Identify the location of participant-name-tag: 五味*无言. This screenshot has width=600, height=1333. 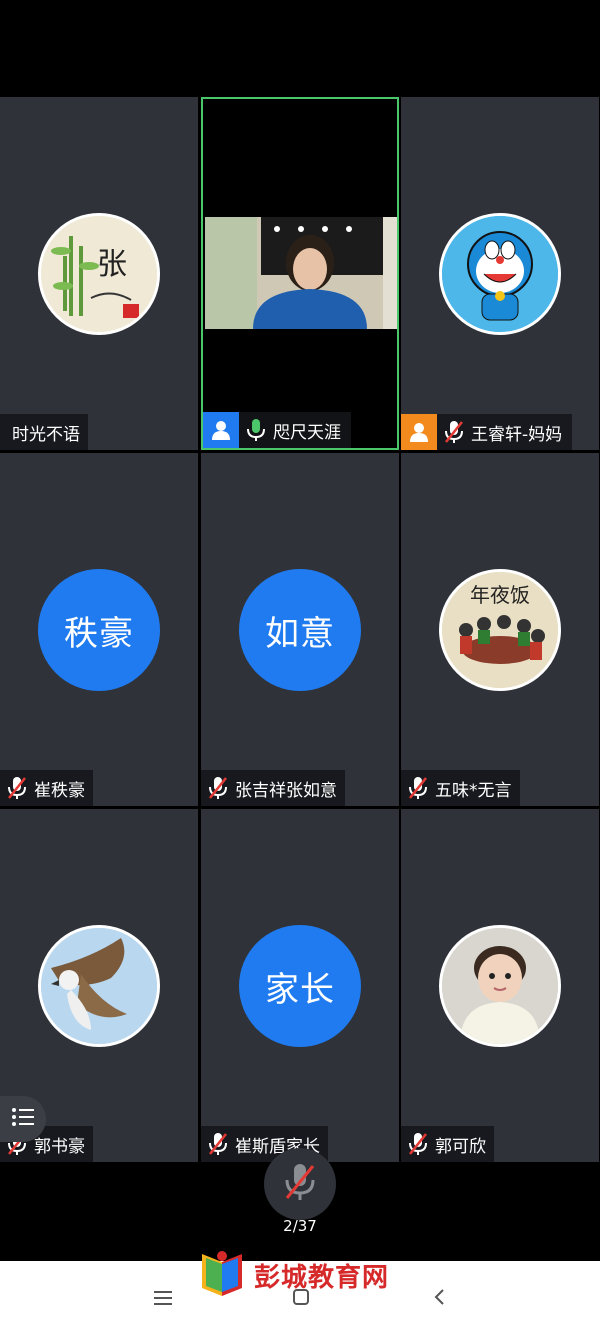
(460, 788).